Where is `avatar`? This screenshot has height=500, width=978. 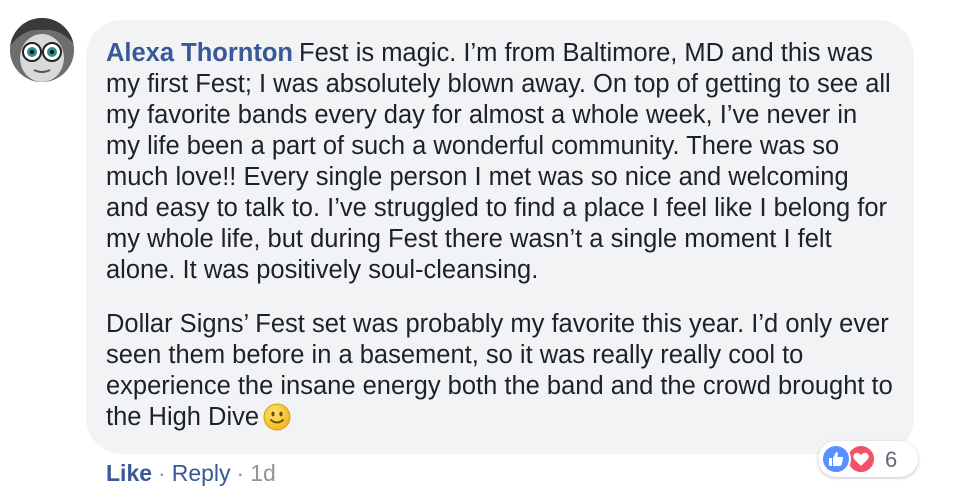
avatar is located at coordinates (42, 50).